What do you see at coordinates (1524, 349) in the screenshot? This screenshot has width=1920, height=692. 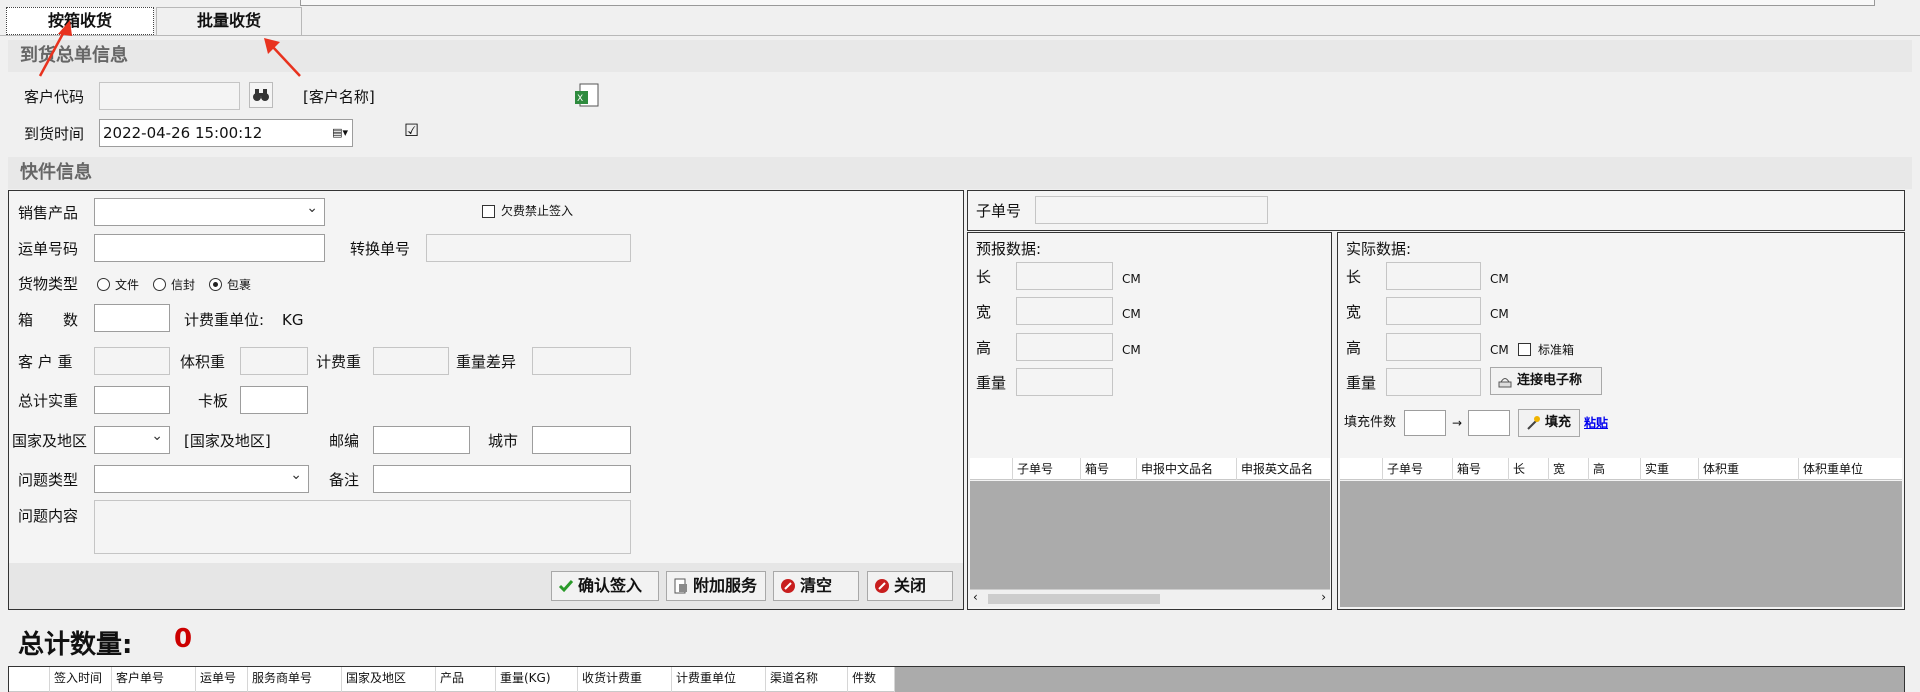 I see `standard-box-checkbox` at bounding box center [1524, 349].